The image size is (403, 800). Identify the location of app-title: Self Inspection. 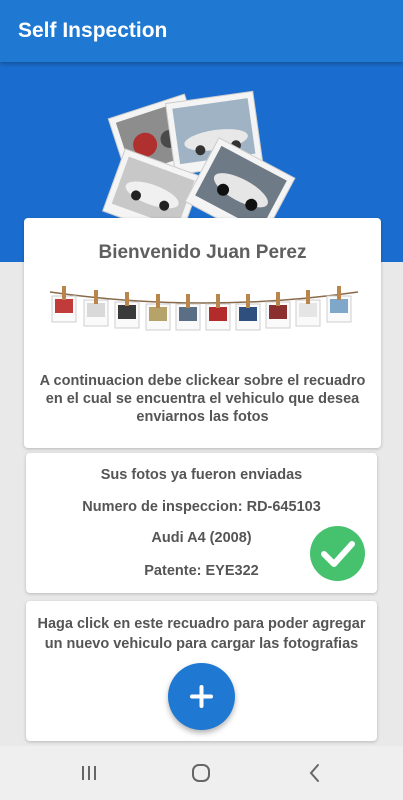
(93, 30).